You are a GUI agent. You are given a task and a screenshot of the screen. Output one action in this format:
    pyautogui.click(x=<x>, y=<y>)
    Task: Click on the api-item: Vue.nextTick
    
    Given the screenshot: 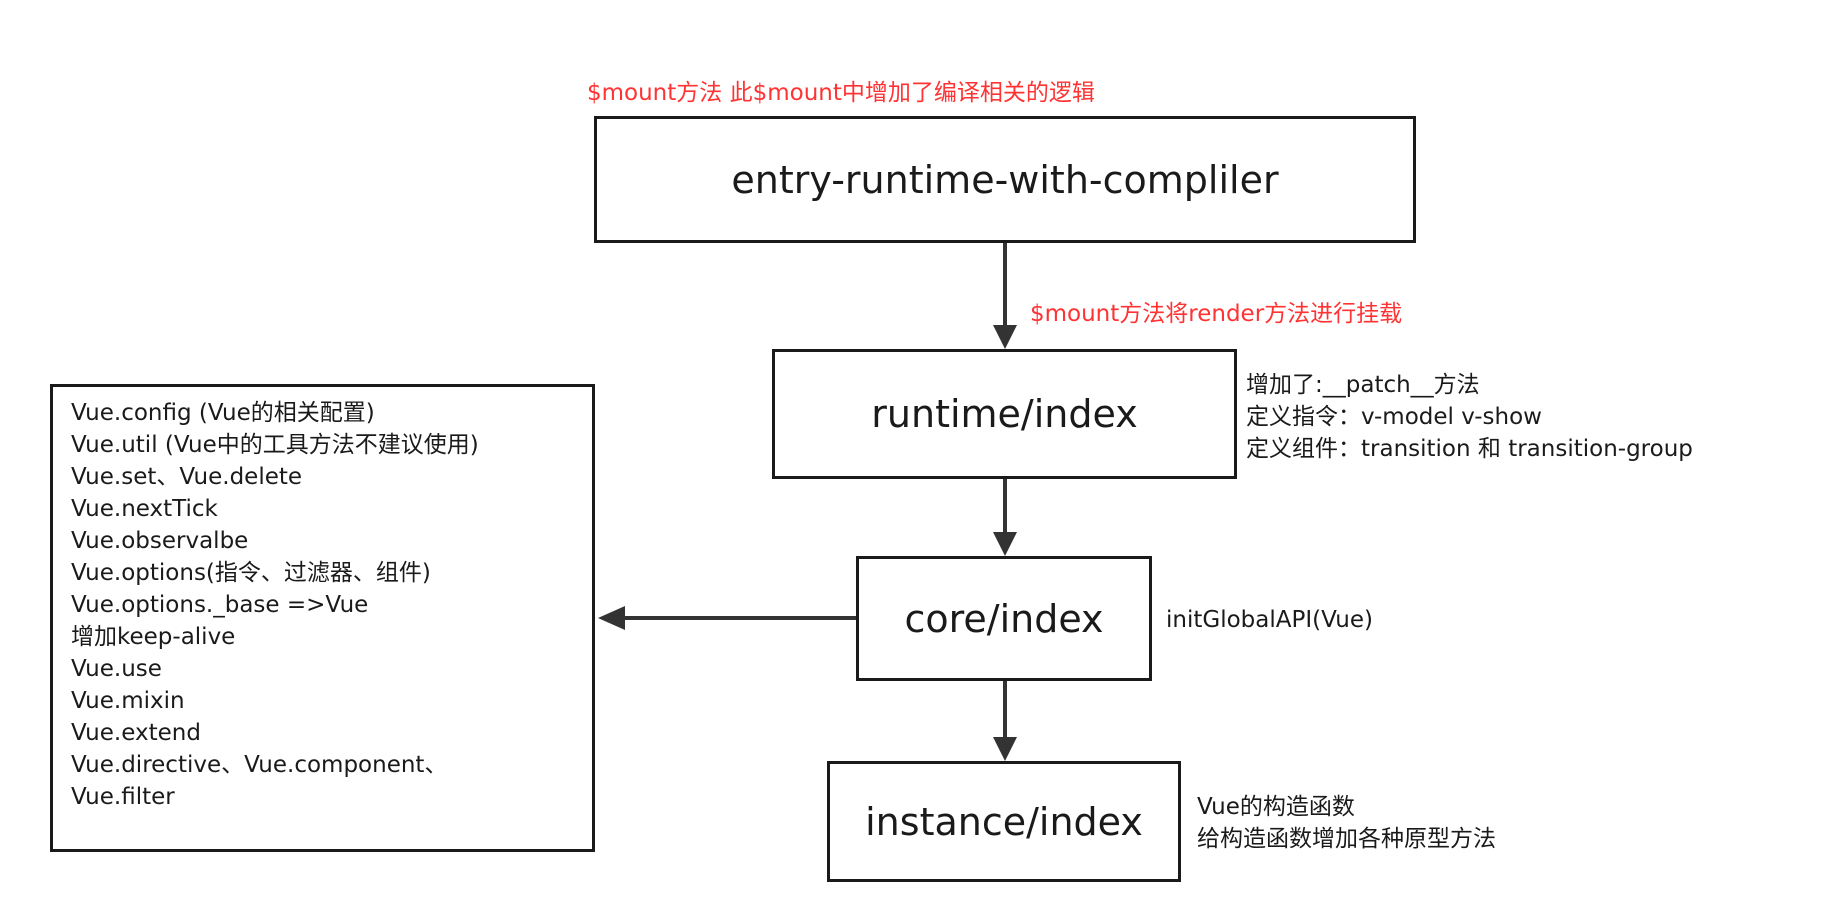 What is the action you would take?
    pyautogui.click(x=144, y=509)
    